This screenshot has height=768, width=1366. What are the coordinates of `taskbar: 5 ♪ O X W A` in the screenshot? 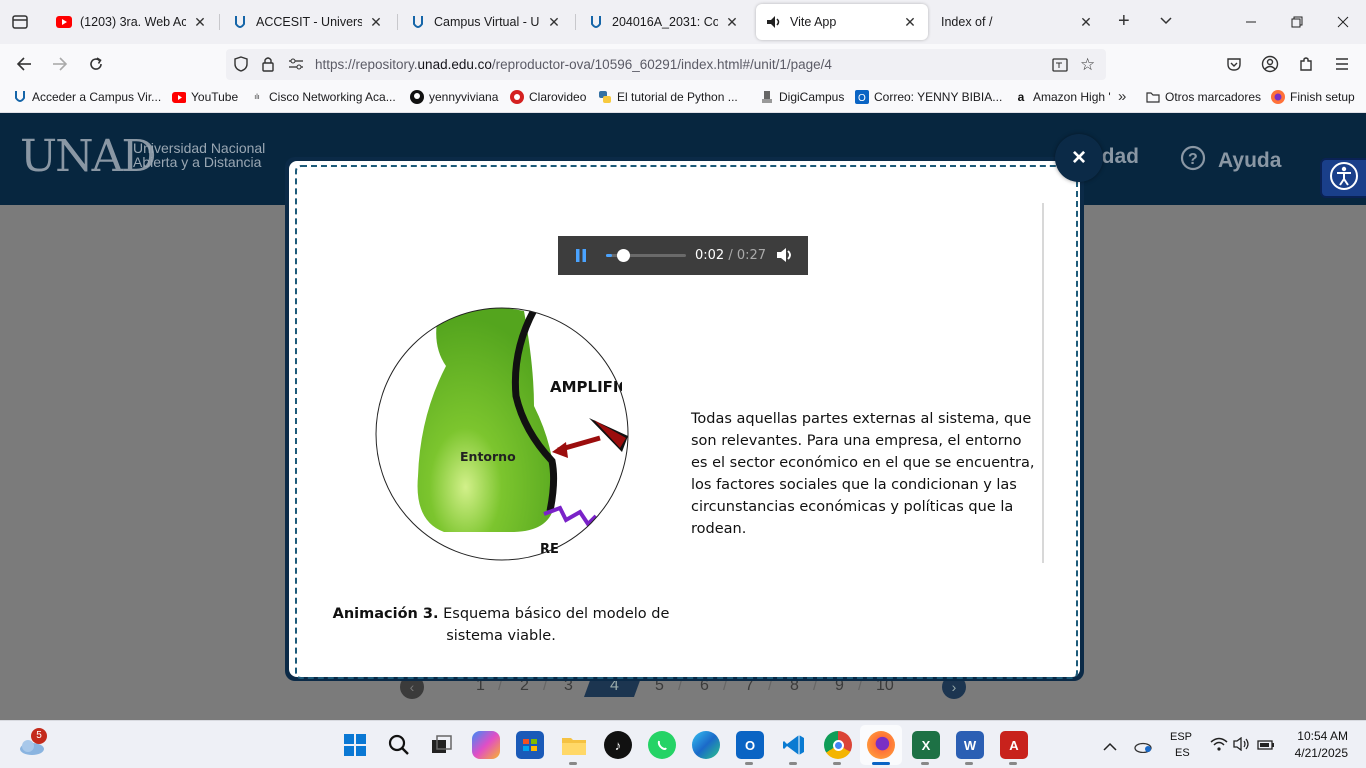 It's located at (683, 744).